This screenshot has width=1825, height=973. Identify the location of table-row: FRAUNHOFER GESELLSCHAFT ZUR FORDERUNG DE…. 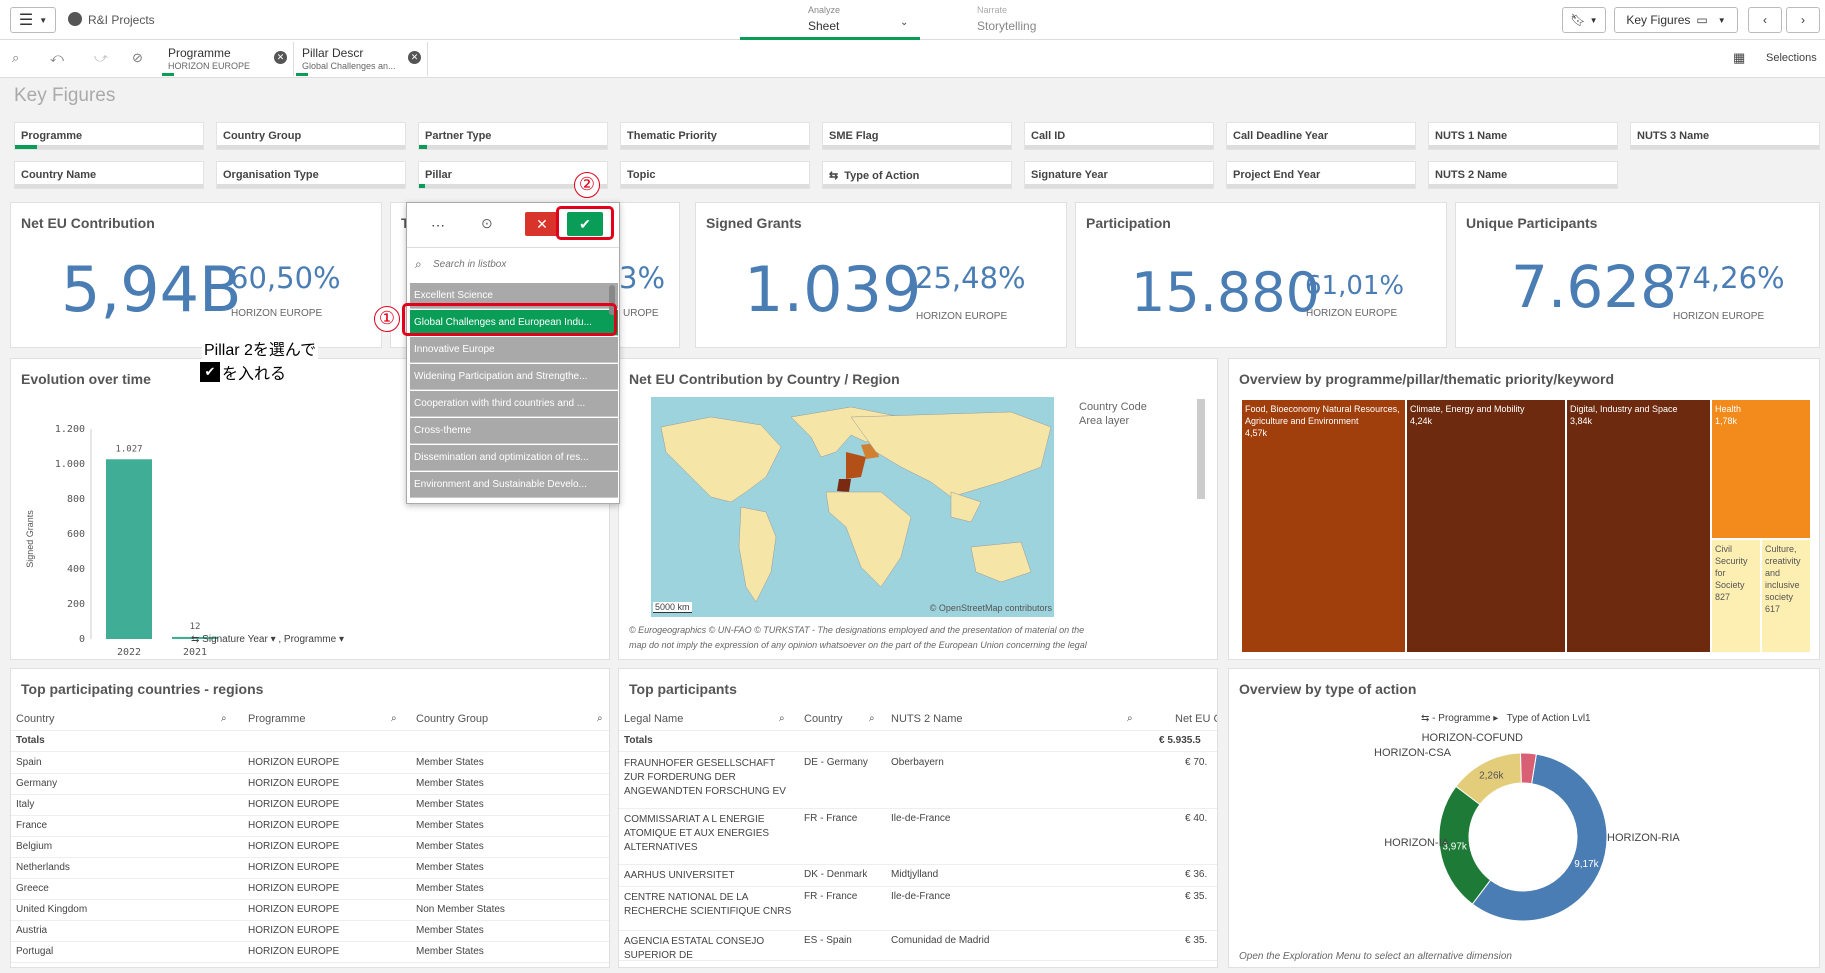
(918, 781).